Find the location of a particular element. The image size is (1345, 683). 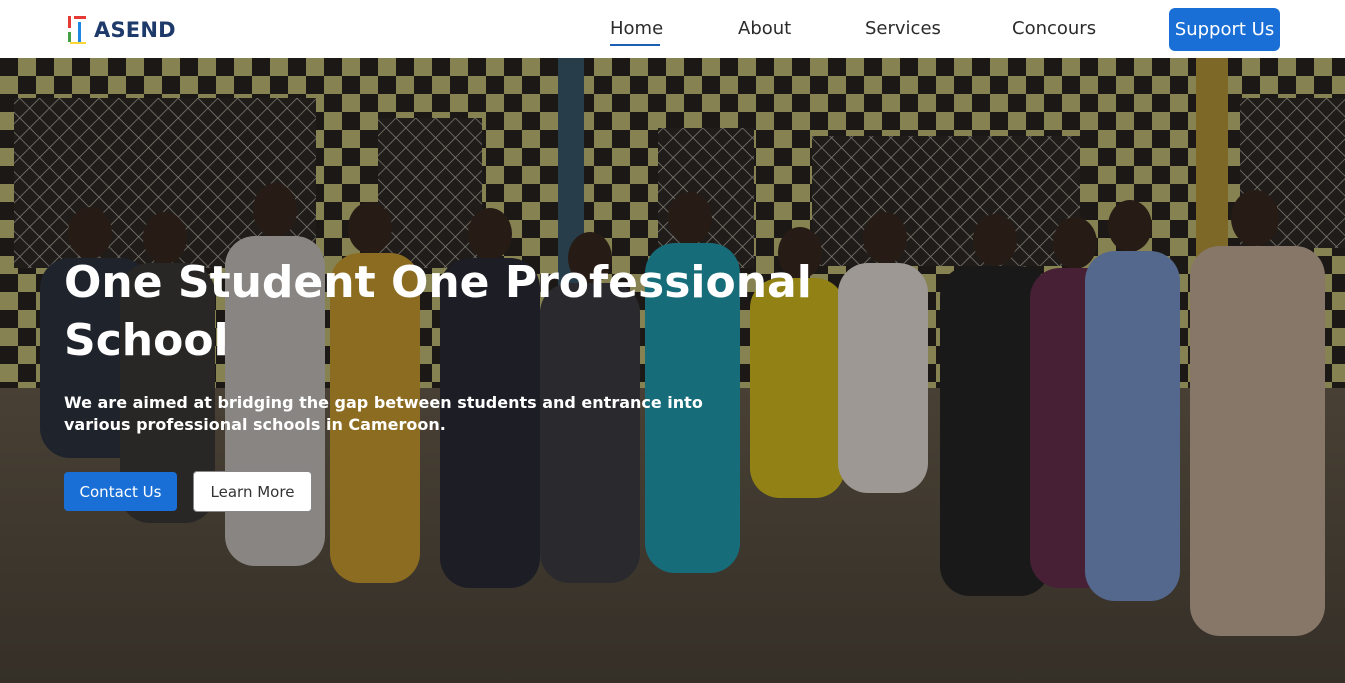

nav-home: Home is located at coordinates (636, 28).